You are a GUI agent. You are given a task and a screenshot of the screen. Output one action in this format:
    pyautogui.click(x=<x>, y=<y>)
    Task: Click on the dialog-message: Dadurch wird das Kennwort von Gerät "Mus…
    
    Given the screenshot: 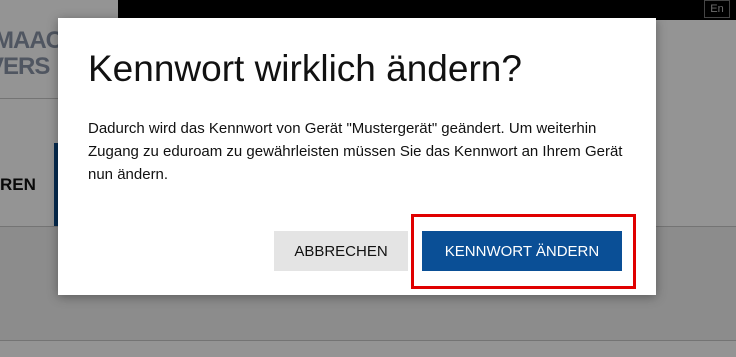 What is the action you would take?
    pyautogui.click(x=355, y=151)
    